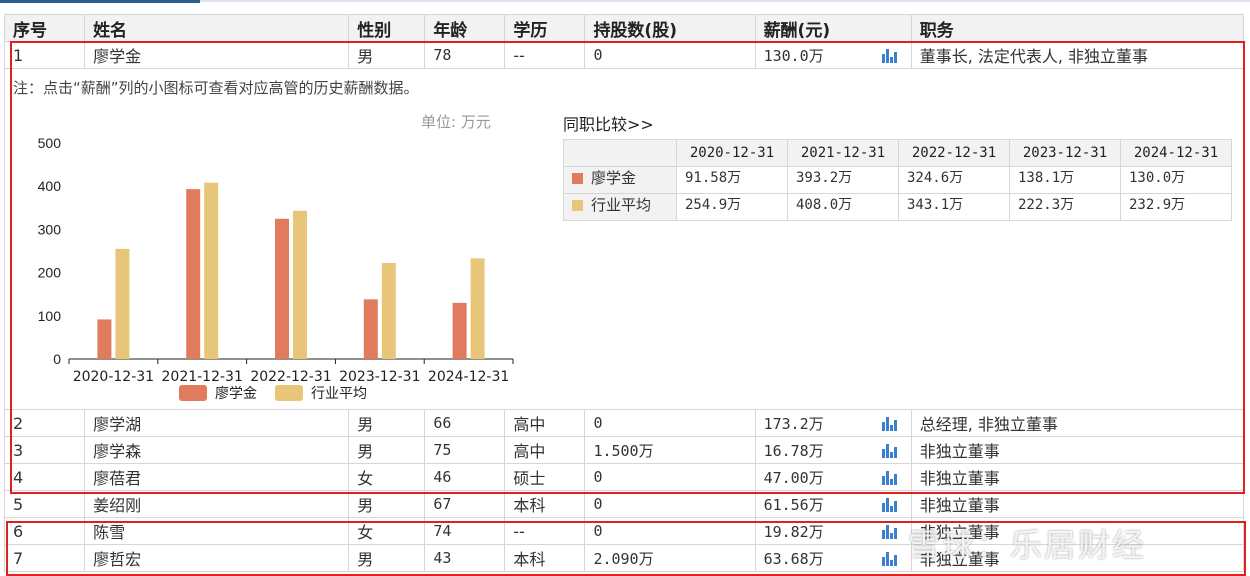 This screenshot has height=576, width=1250. What do you see at coordinates (545, 504) in the screenshot?
I see `cell-education: 本科` at bounding box center [545, 504].